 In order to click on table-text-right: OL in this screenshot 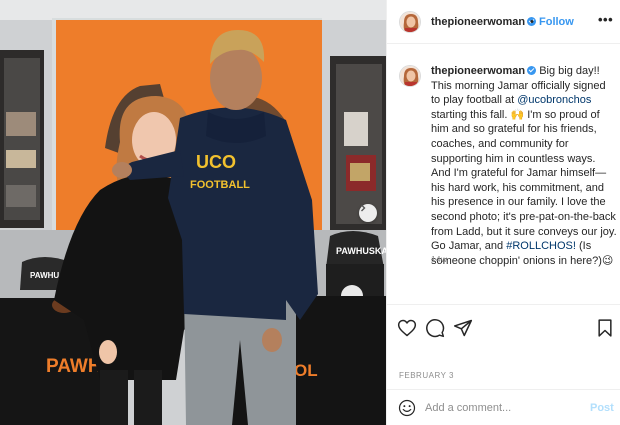, I will do `click(306, 370)`.